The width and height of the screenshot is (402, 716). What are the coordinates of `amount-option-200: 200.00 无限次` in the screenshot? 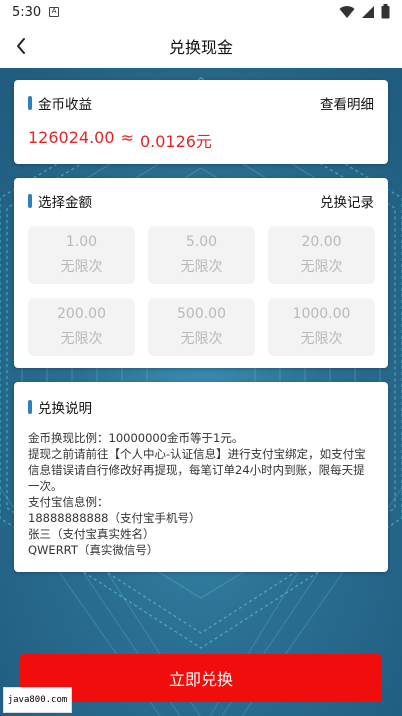 It's located at (81, 327).